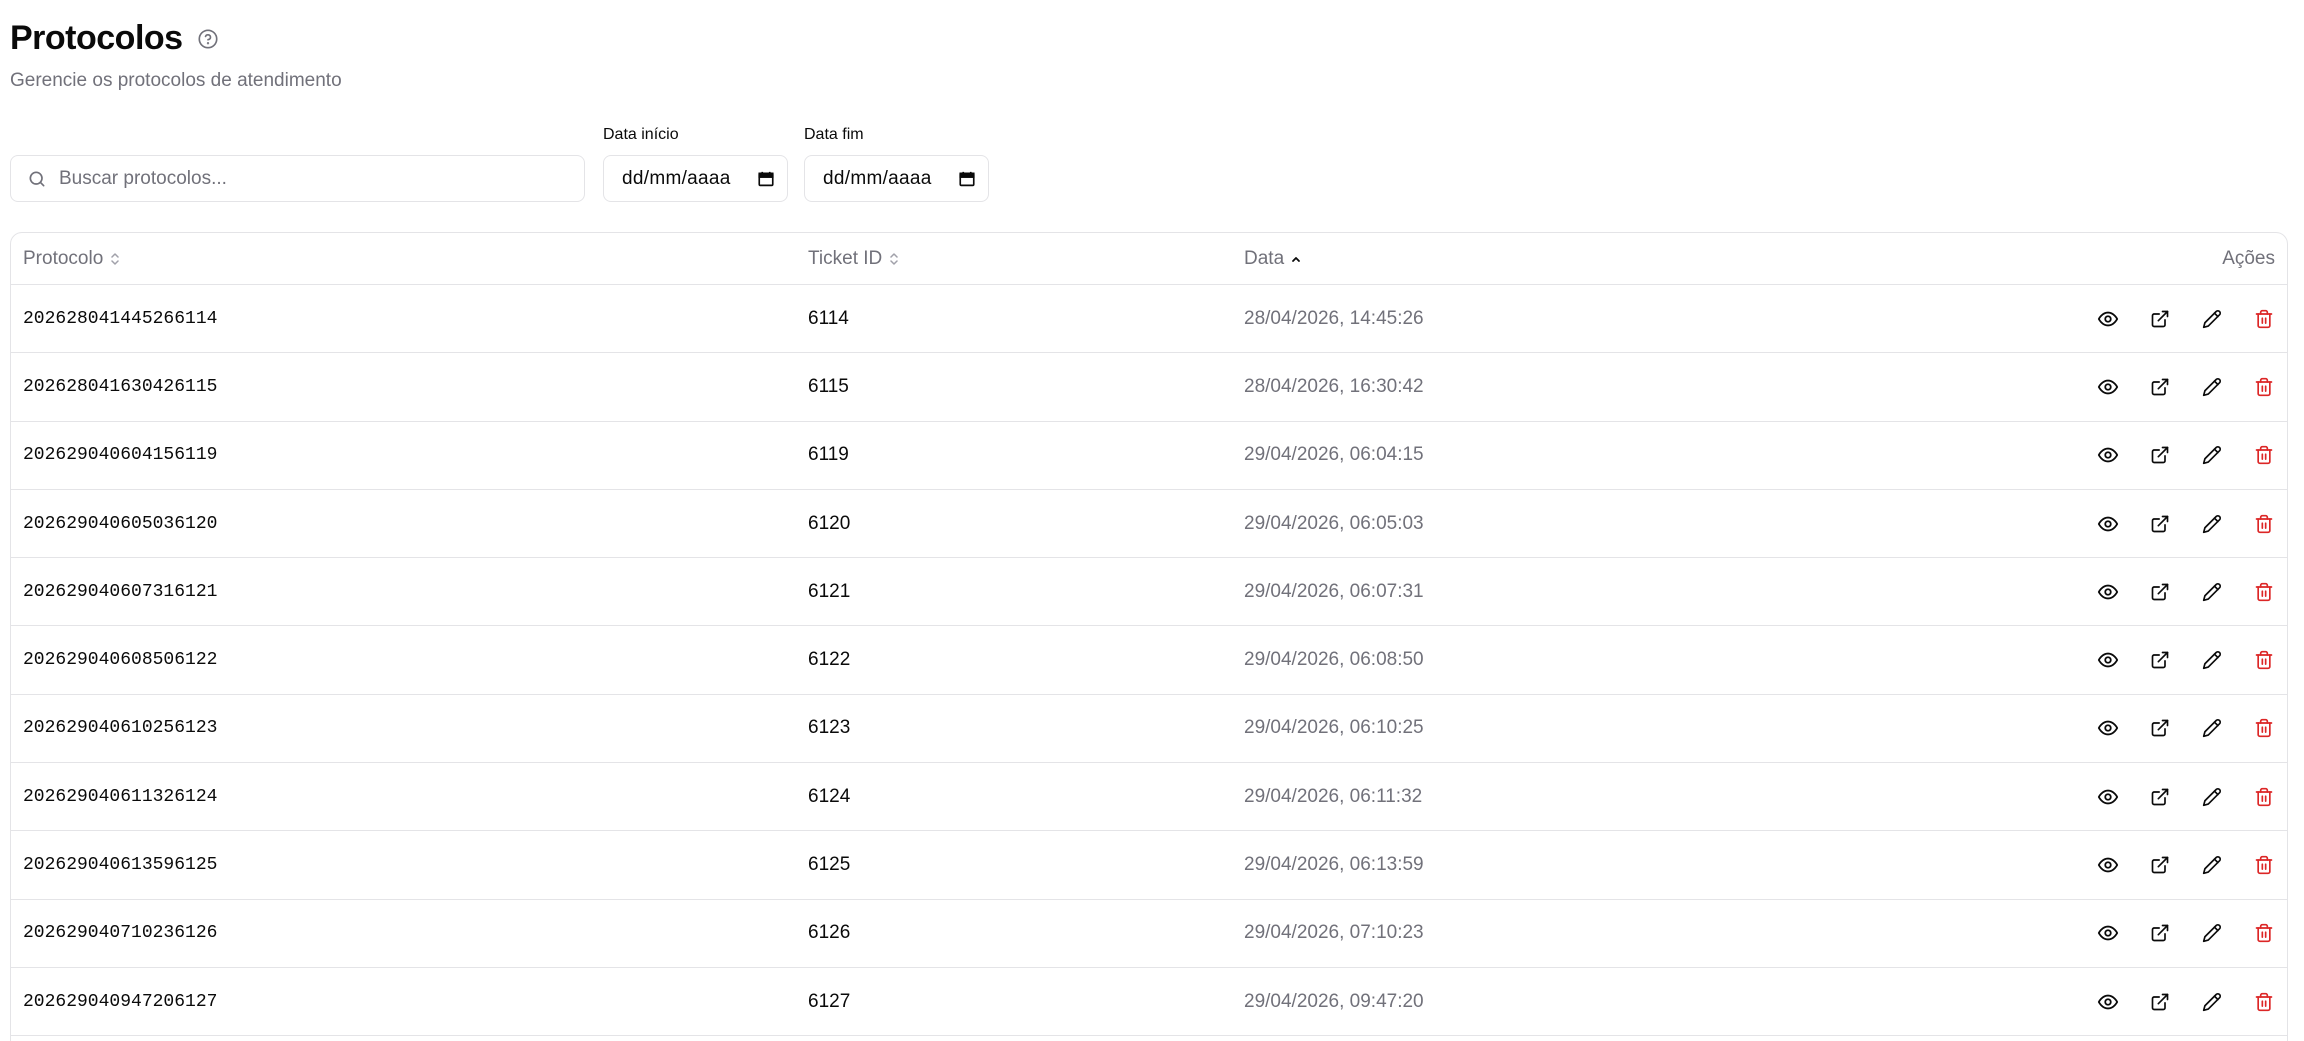 This screenshot has height=1041, width=2304. I want to click on start-date-filter: Data início dd/mm/aaaa, so click(695, 164).